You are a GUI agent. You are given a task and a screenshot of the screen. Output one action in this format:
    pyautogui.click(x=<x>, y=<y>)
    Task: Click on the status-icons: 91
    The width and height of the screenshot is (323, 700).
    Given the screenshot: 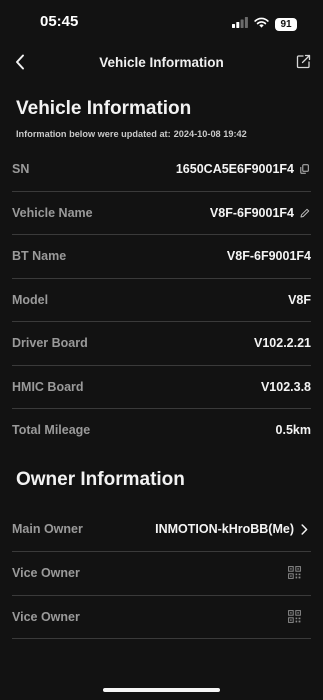 What is the action you would take?
    pyautogui.click(x=264, y=24)
    